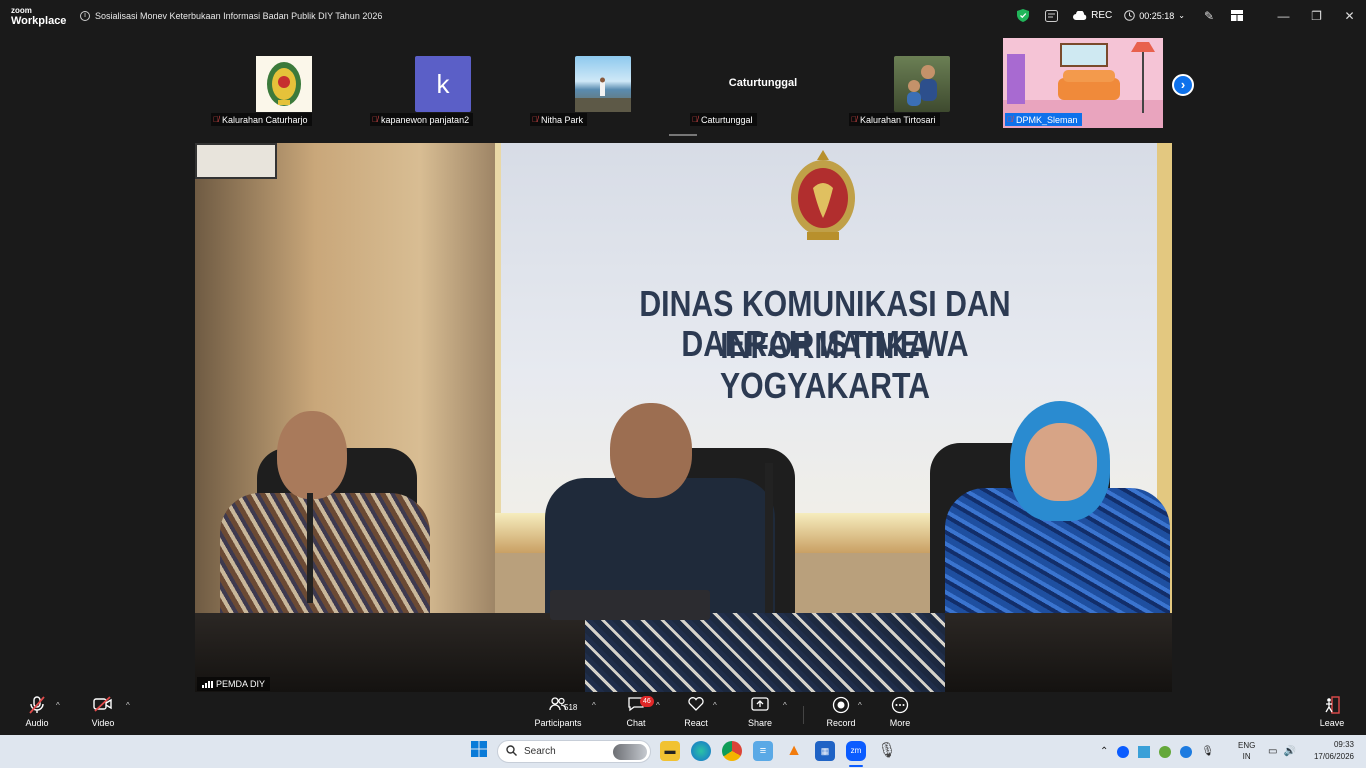  Describe the element at coordinates (265, 119) in the screenshot. I see `participant-name: Kalurahan Caturharjo` at that location.